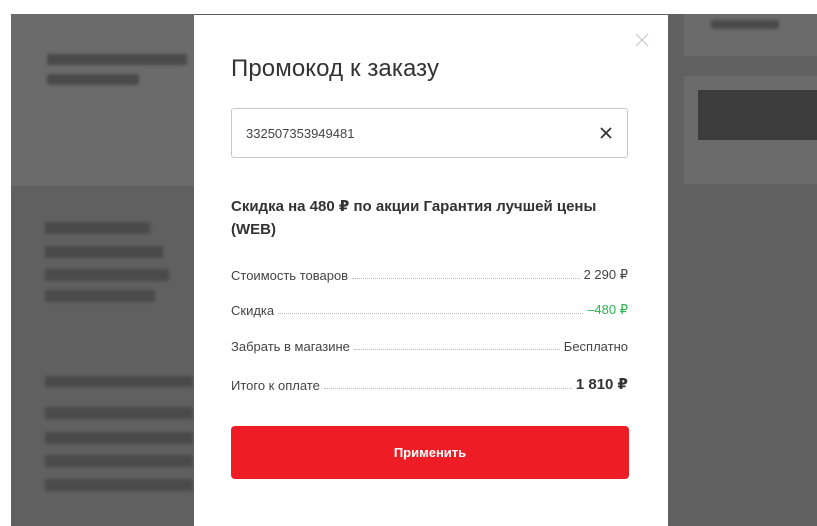 This screenshot has height=526, width=817. I want to click on summary-value: 2 290 ₽, so click(605, 274).